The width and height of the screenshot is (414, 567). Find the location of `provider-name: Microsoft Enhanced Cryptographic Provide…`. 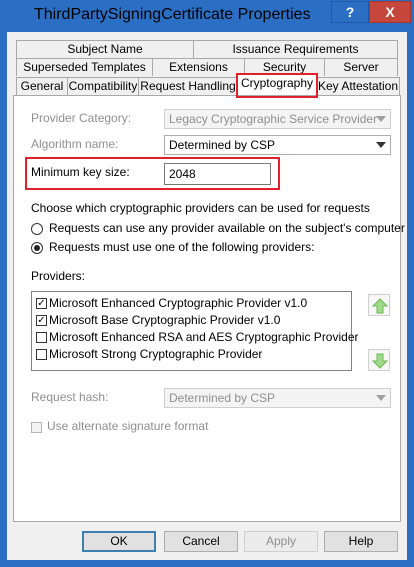

provider-name: Microsoft Enhanced Cryptographic Provide… is located at coordinates (178, 303).